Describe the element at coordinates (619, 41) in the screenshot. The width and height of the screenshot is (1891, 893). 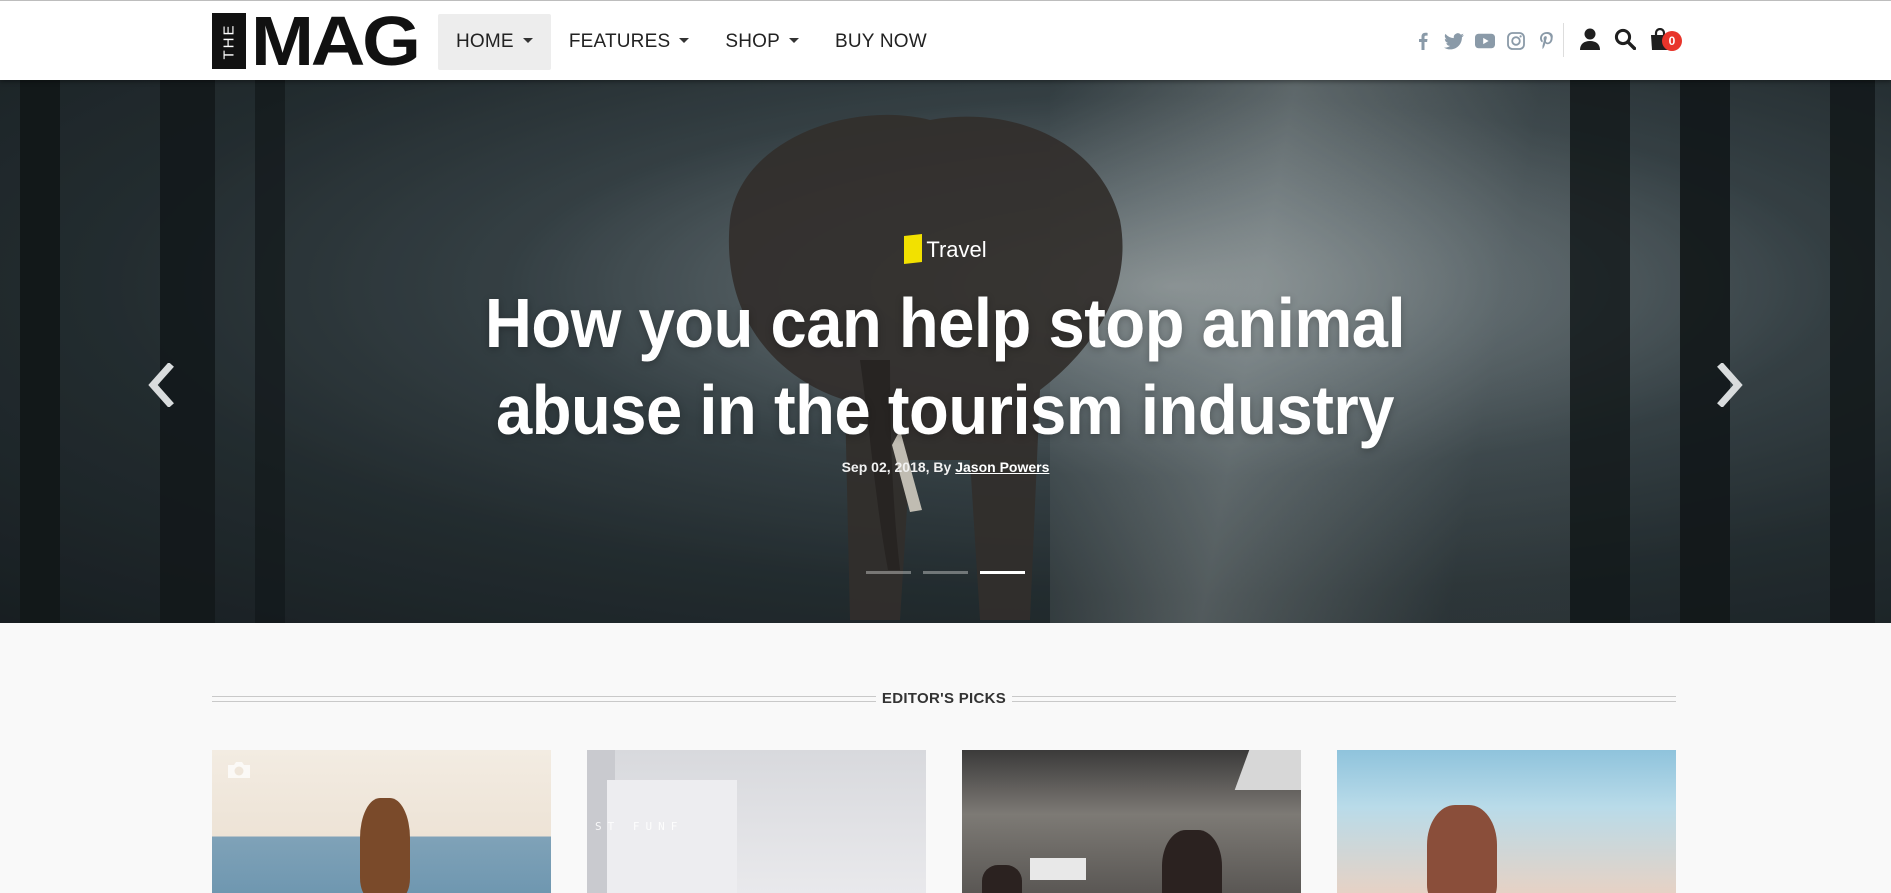
I see `nav-item-label: FEATURES` at that location.